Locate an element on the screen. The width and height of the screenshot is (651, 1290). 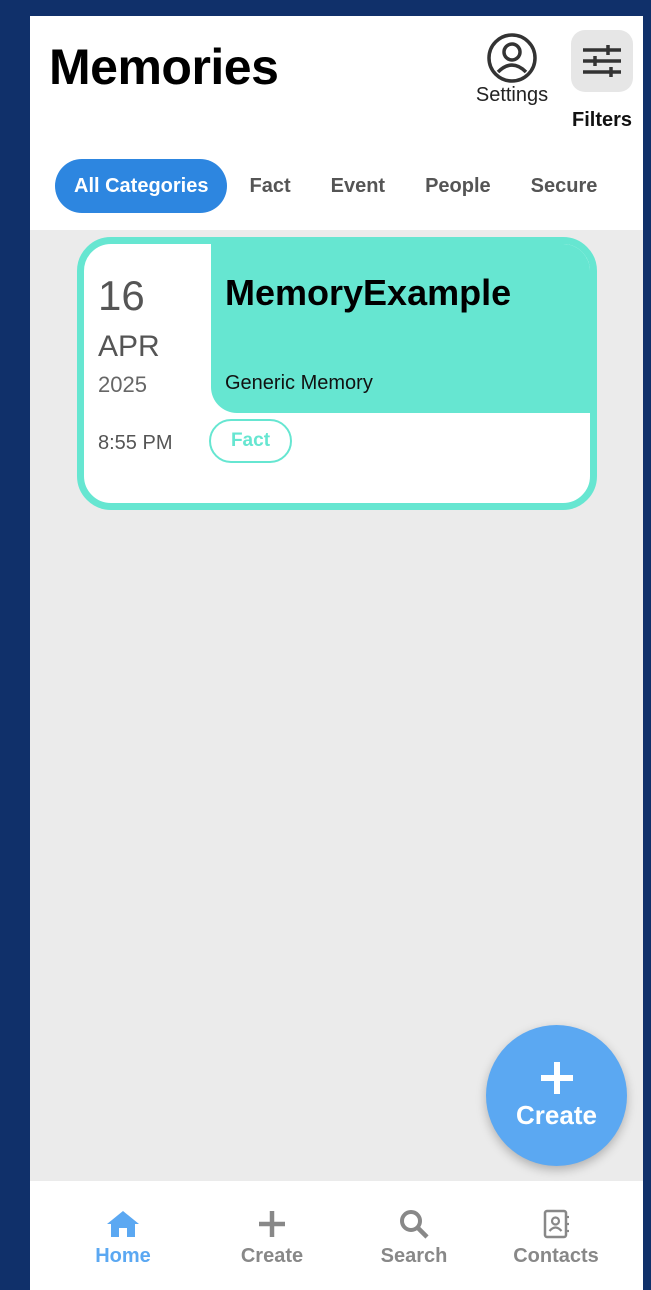
nav-contacts: Contacts is located at coordinates (556, 1244).